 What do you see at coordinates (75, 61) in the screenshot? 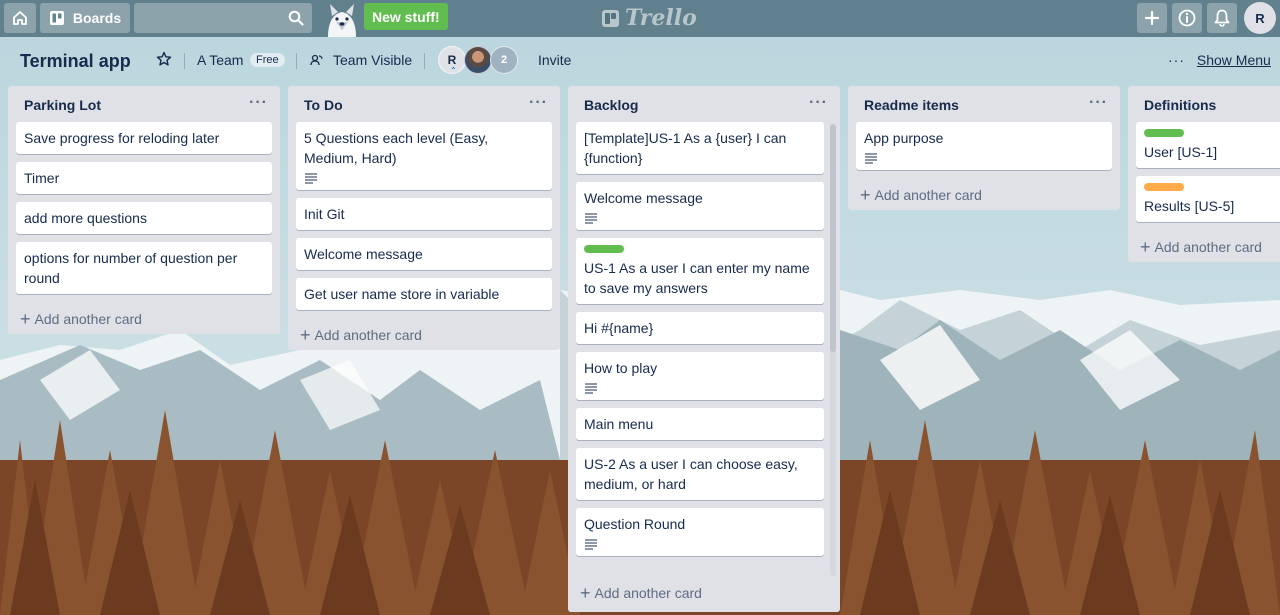
I see `board-title: Terminal app` at bounding box center [75, 61].